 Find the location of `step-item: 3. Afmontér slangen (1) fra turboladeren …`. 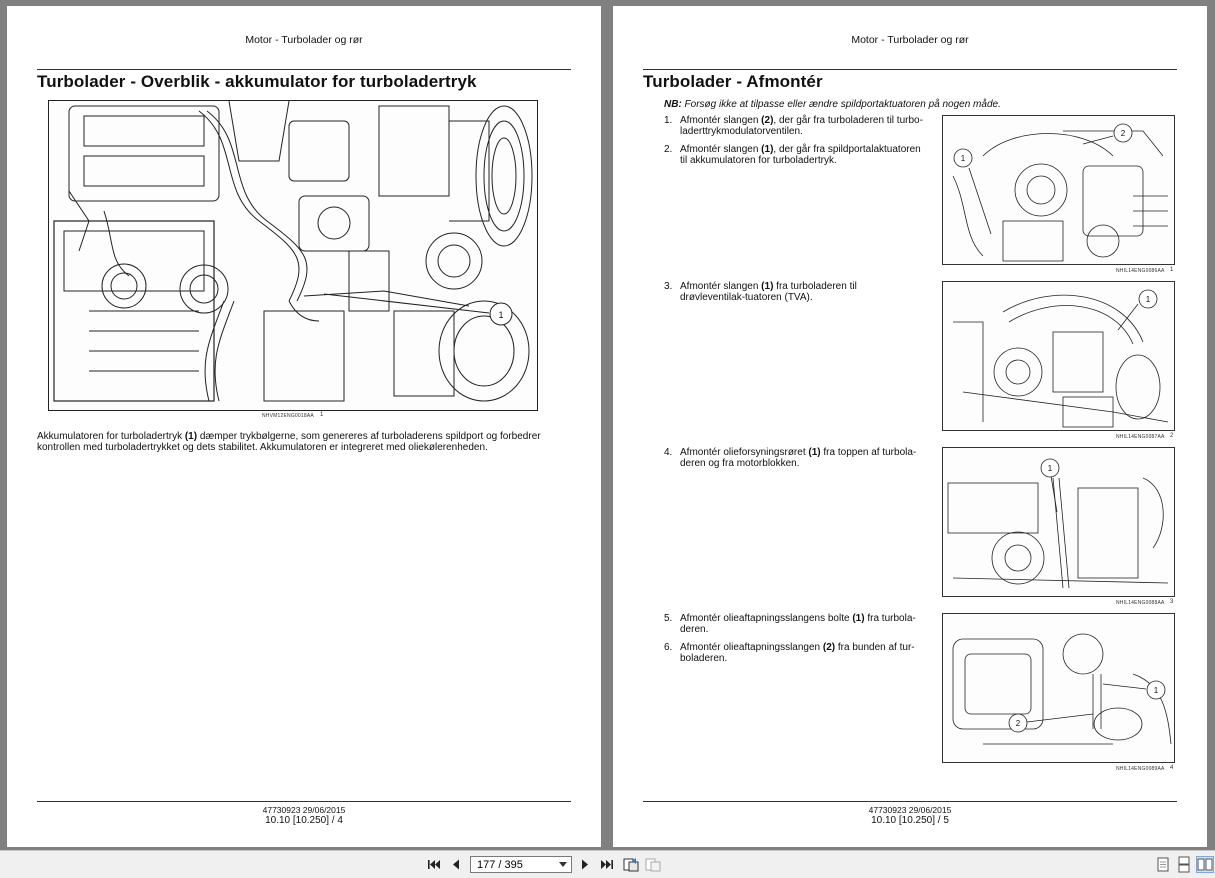

step-item: 3. Afmontér slangen (1) fra turboladeren … is located at coordinates (794, 292).